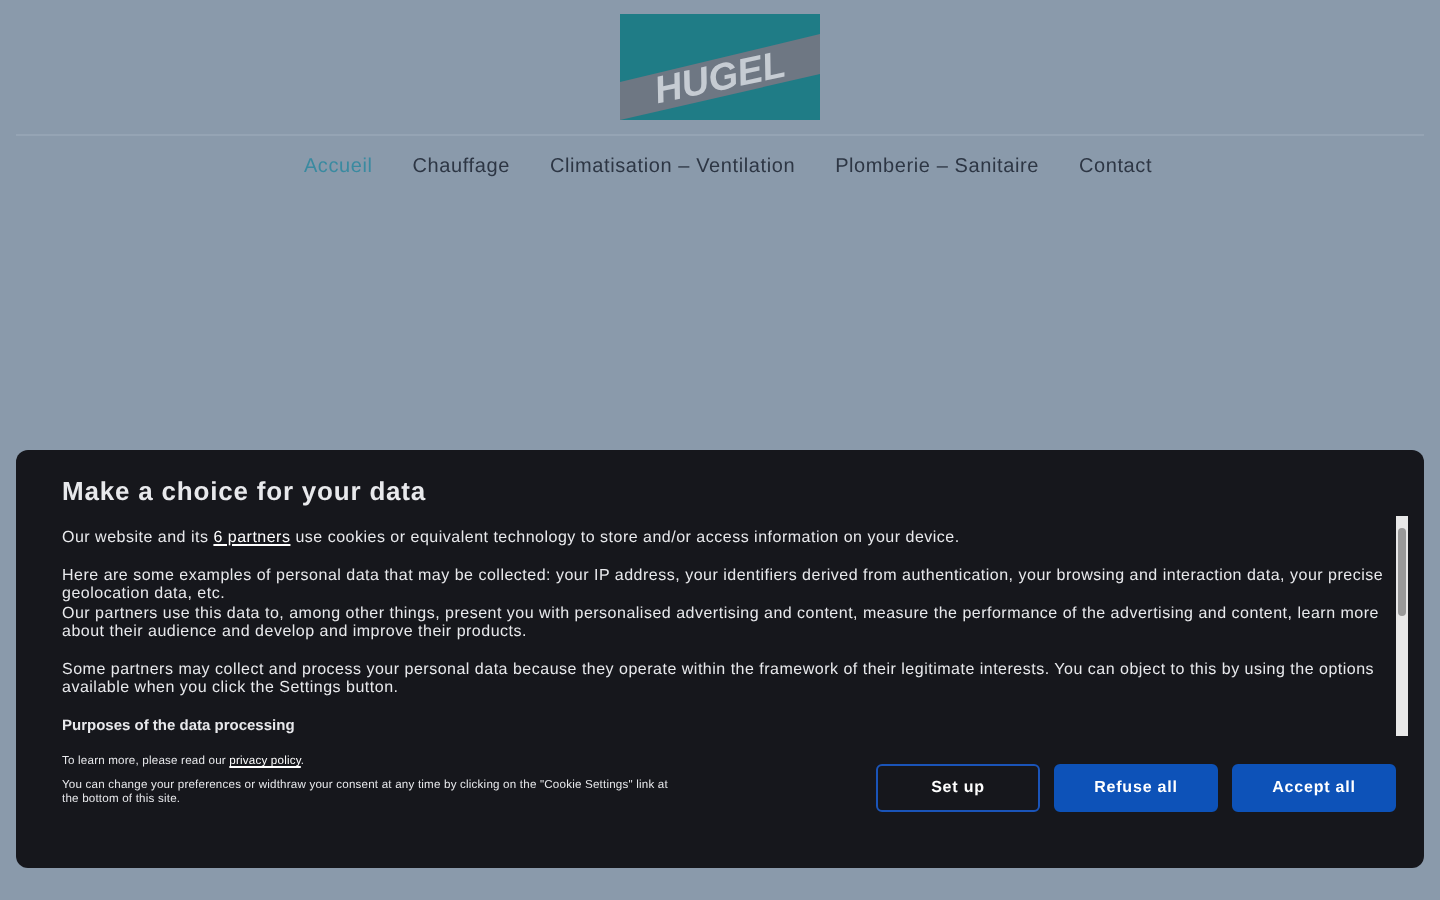 The image size is (1440, 900). Describe the element at coordinates (1115, 168) in the screenshot. I see `nav-link: Contact` at that location.